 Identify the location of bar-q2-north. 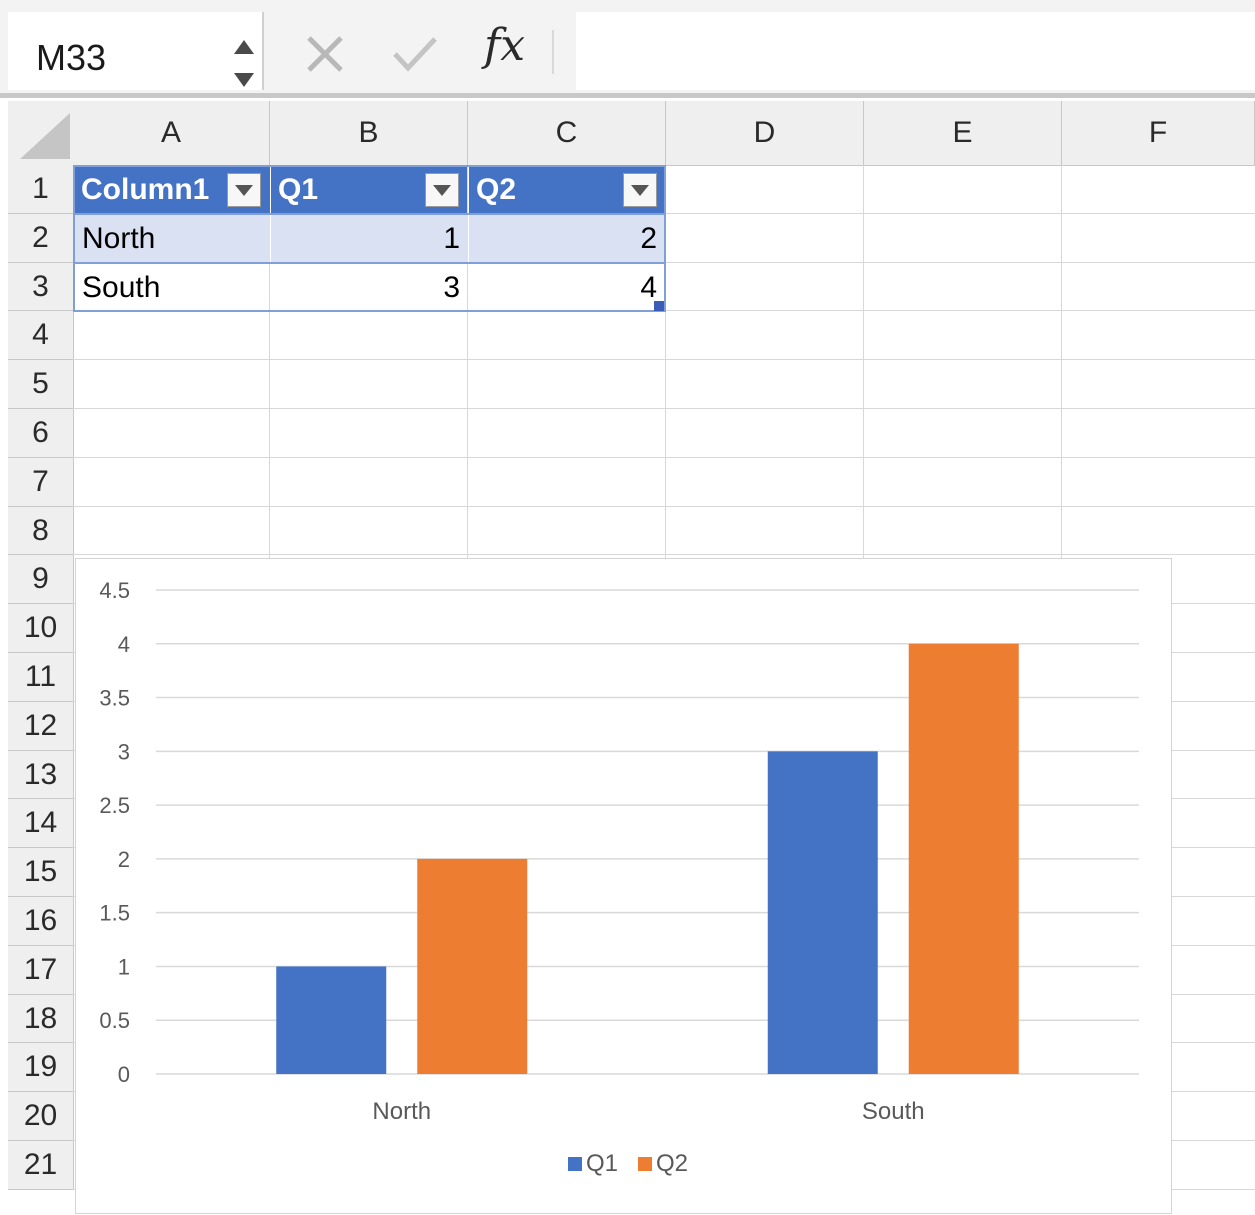
(472, 966).